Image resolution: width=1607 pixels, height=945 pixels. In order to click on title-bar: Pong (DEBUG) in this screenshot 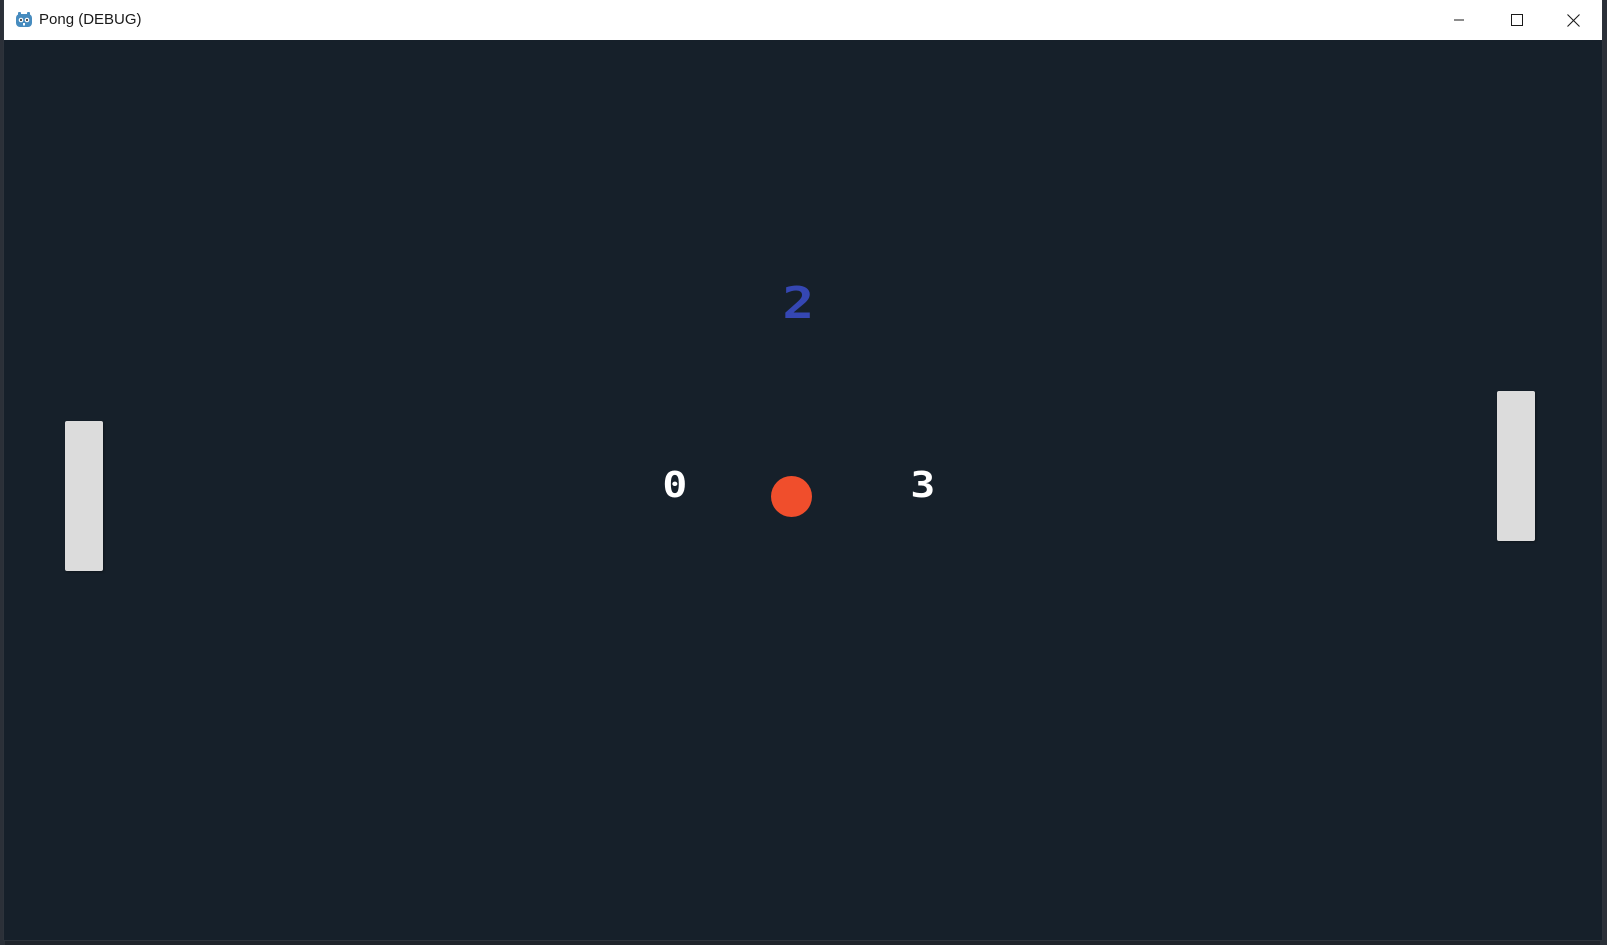, I will do `click(803, 20)`.